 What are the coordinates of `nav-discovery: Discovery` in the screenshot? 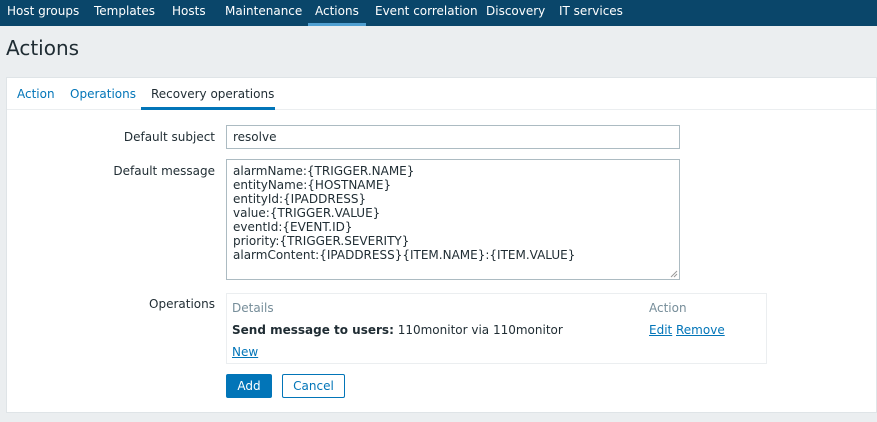 It's located at (515, 13).